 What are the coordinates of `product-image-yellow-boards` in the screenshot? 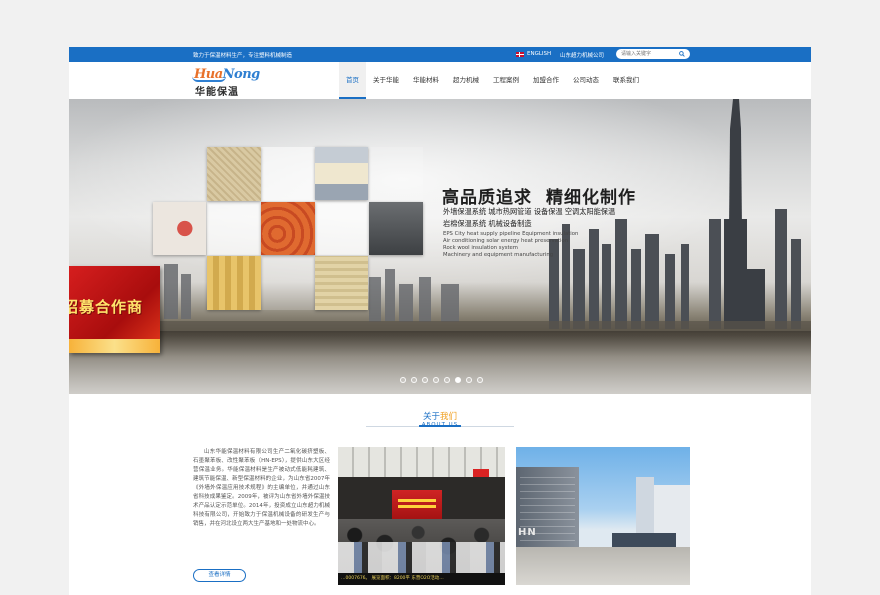 It's located at (234, 283).